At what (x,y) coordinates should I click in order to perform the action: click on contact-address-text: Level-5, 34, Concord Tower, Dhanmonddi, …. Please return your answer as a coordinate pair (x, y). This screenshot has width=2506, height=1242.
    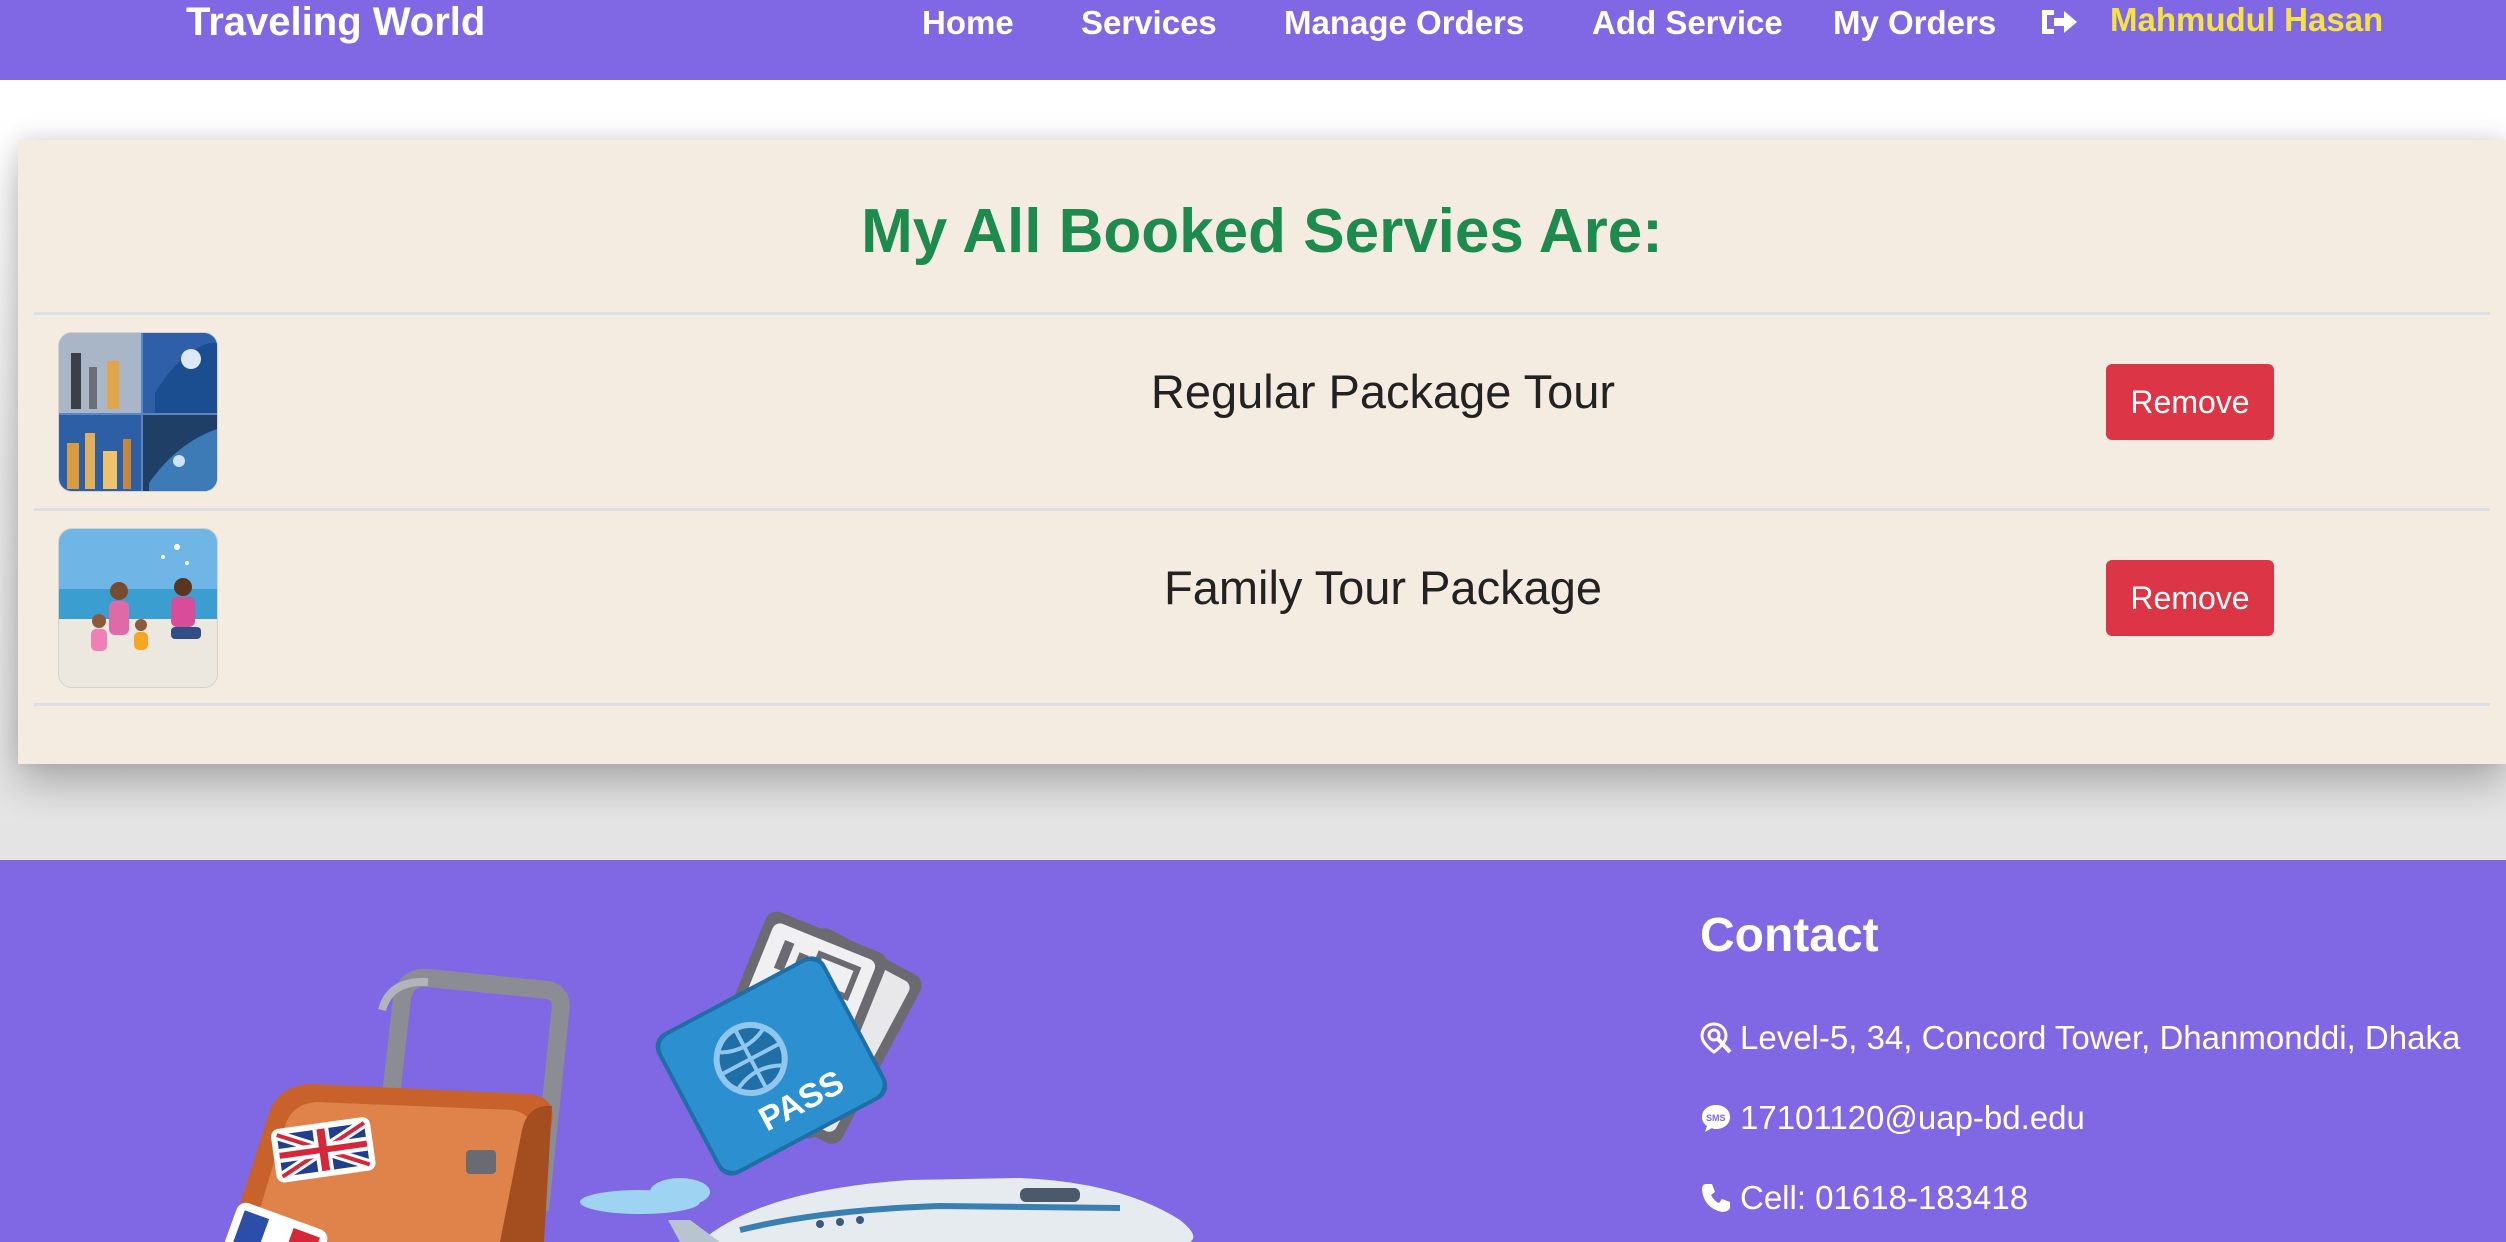
    Looking at the image, I should click on (2100, 1037).